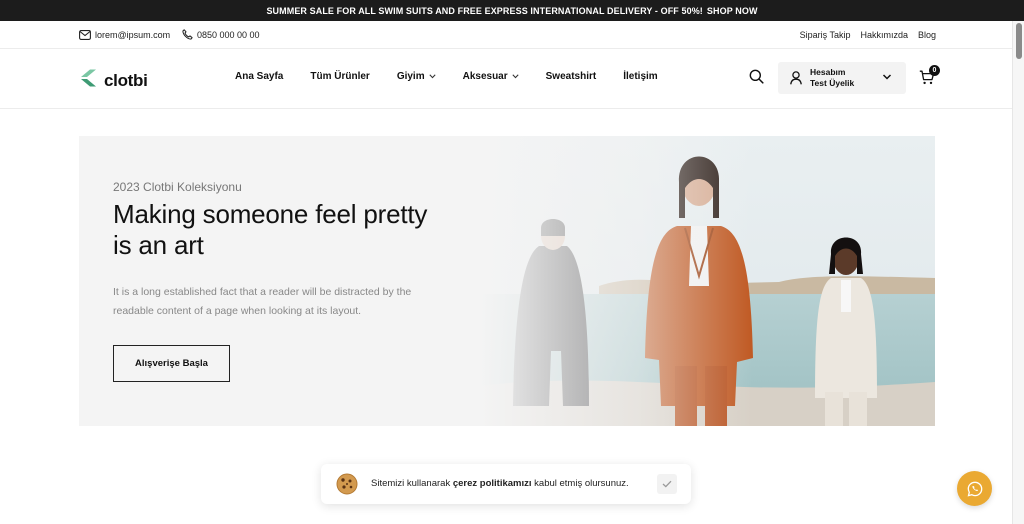  I want to click on order-tracking-link: Sipariş Takip, so click(825, 35).